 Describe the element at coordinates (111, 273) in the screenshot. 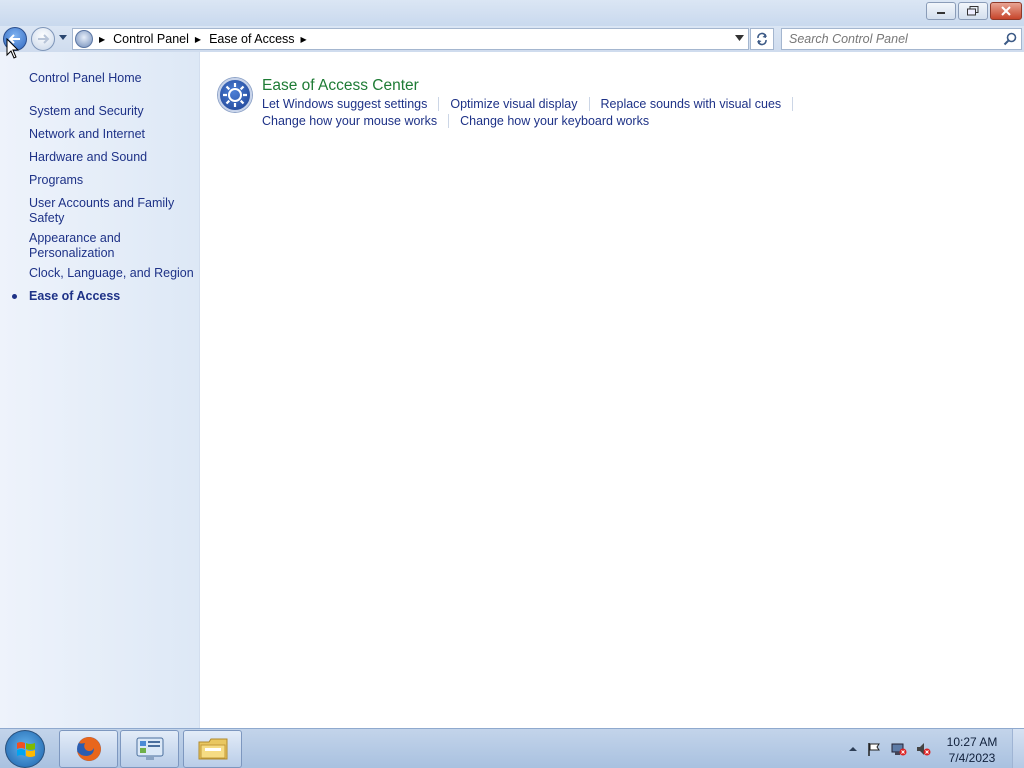

I see `sidebar-item-clock-language-region: Clock, Language, and Region` at that location.